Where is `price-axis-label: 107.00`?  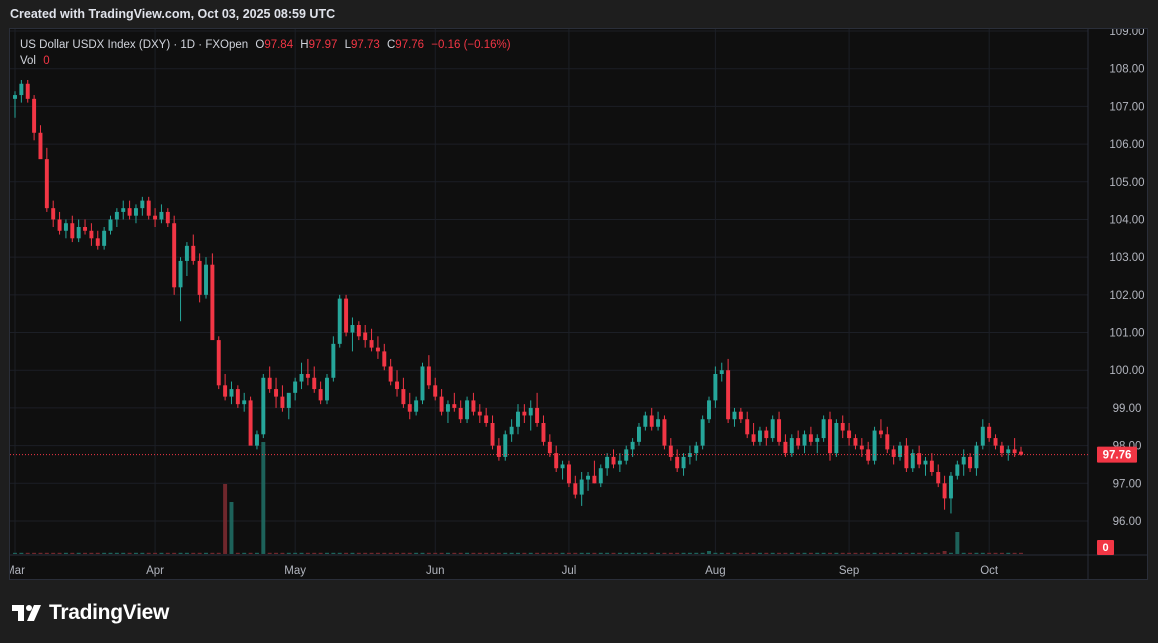
price-axis-label: 107.00 is located at coordinates (1126, 107).